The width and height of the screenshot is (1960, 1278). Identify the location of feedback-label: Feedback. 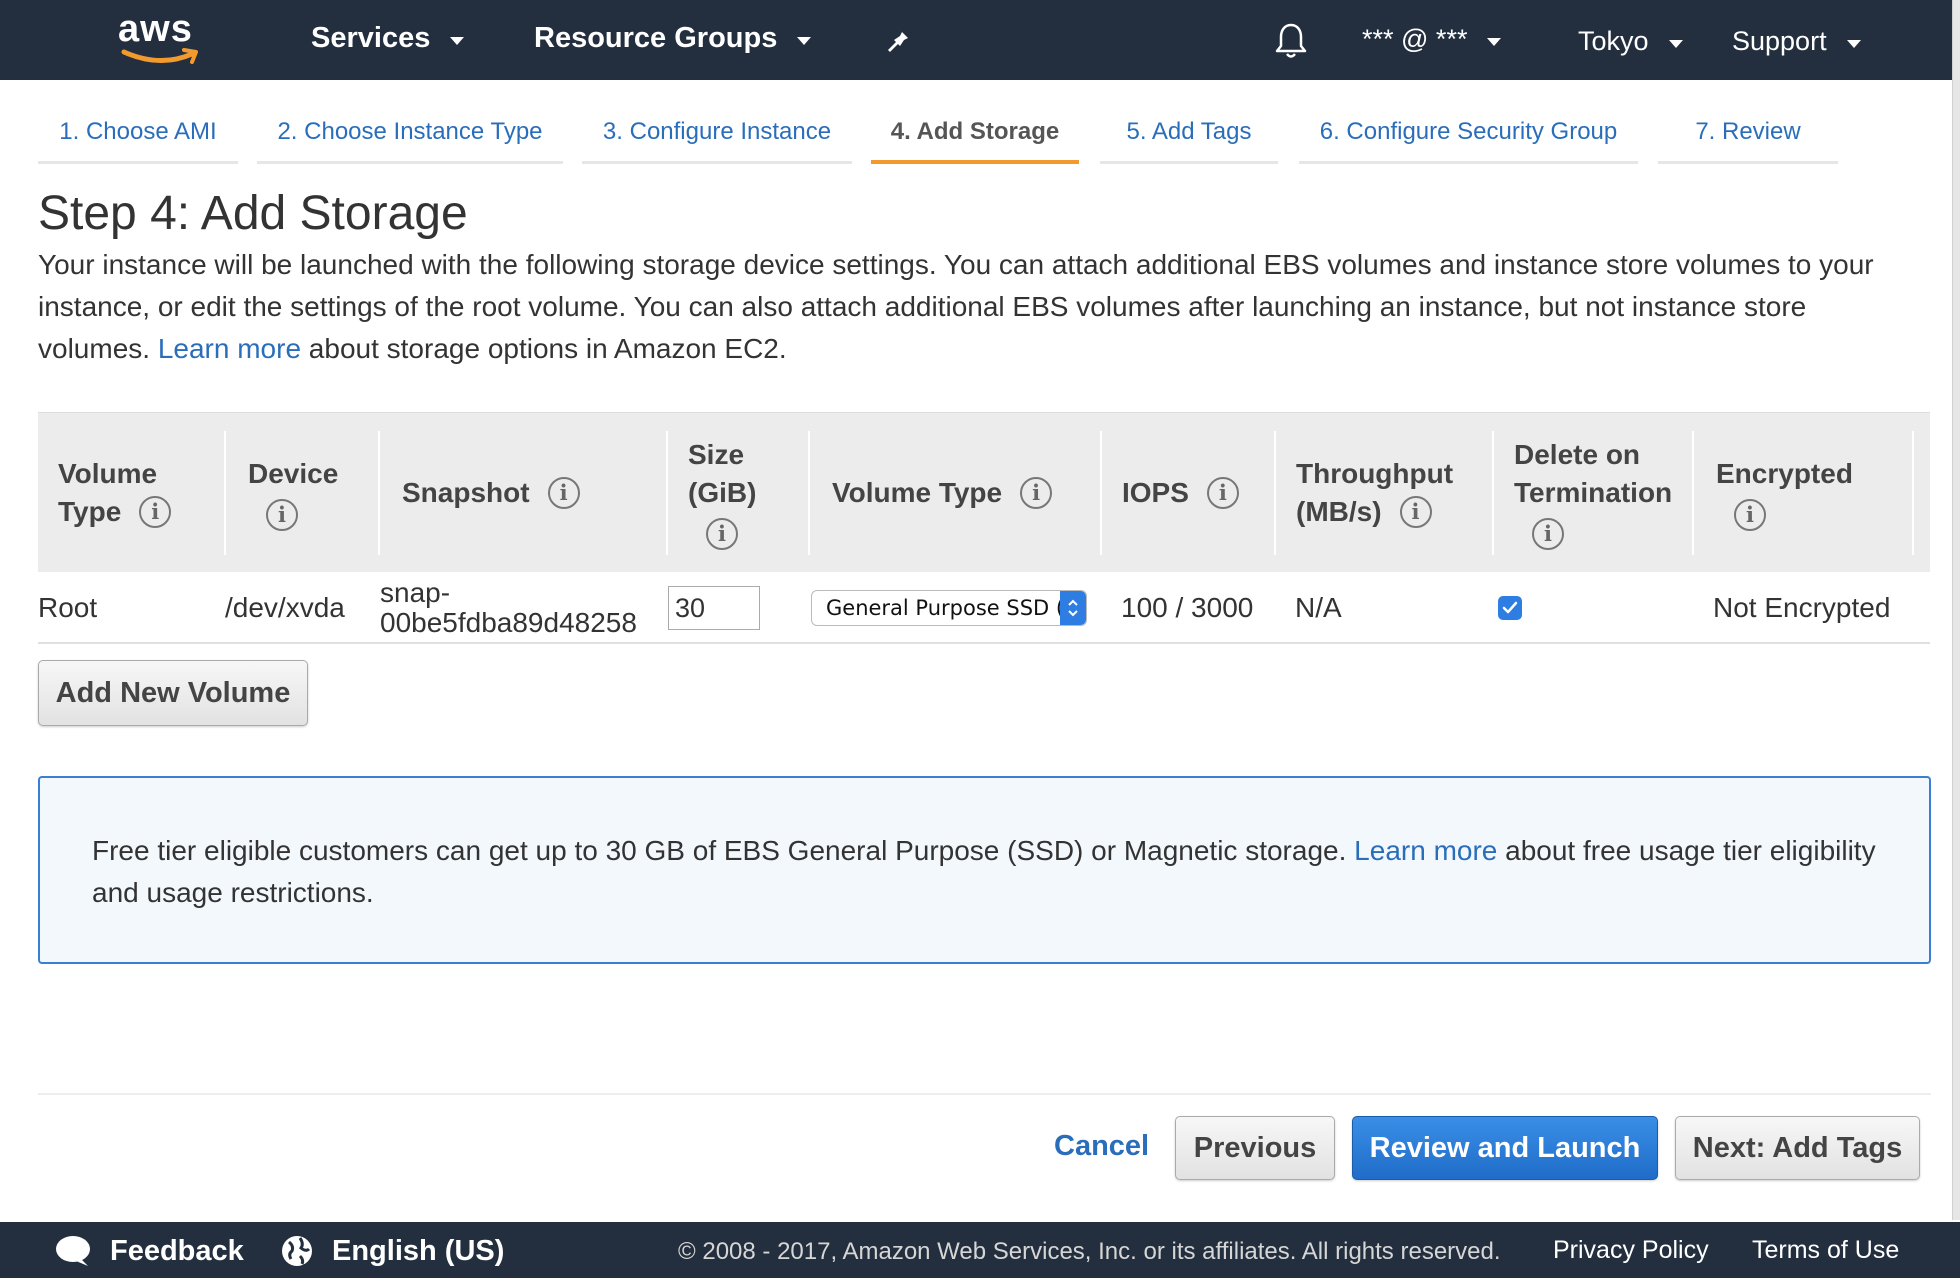
(177, 1250).